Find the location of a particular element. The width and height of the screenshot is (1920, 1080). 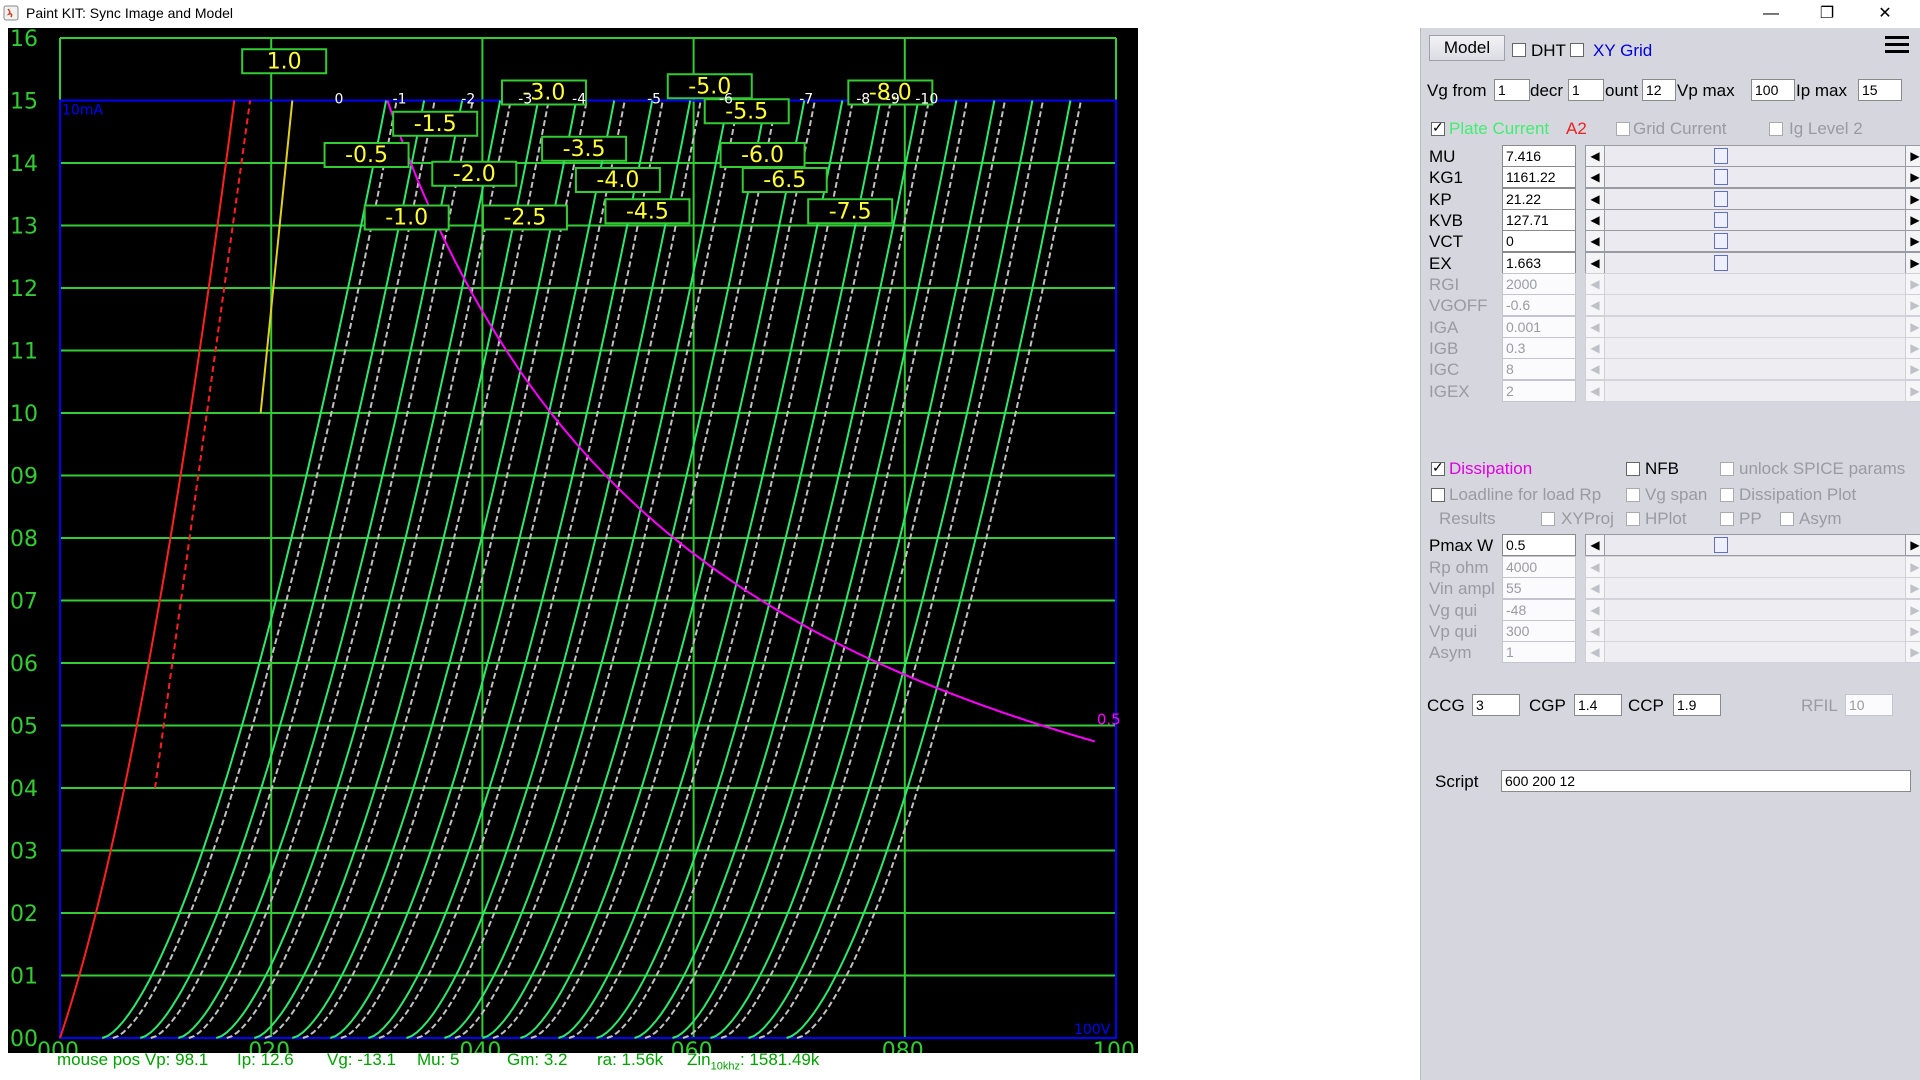

load-vp-qui-slider: ◀ ▶ is located at coordinates (1752, 630).